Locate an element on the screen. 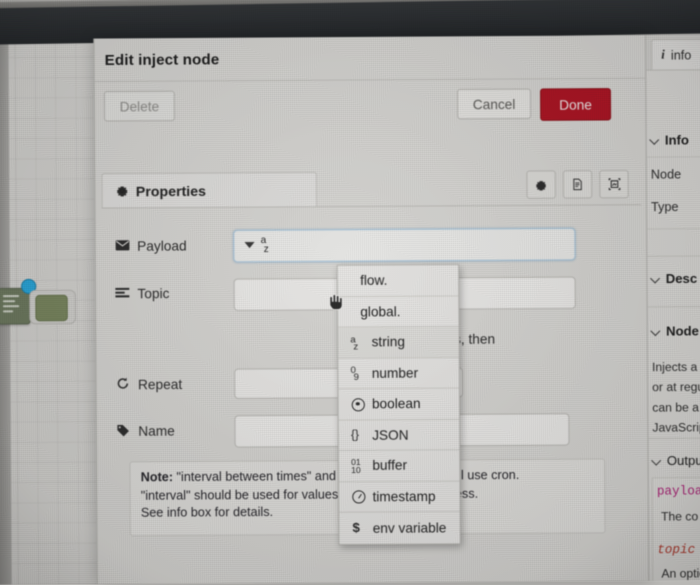  menu-item-number: 0 9 number is located at coordinates (398, 373).